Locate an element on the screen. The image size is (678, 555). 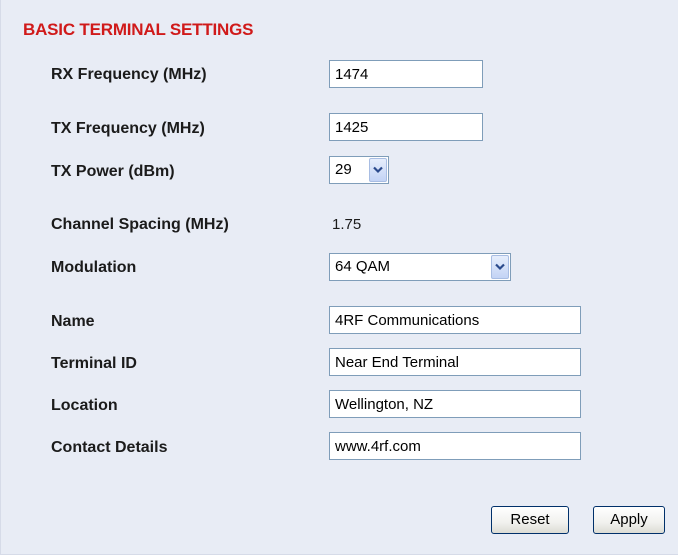
contact-details-input is located at coordinates (455, 446).